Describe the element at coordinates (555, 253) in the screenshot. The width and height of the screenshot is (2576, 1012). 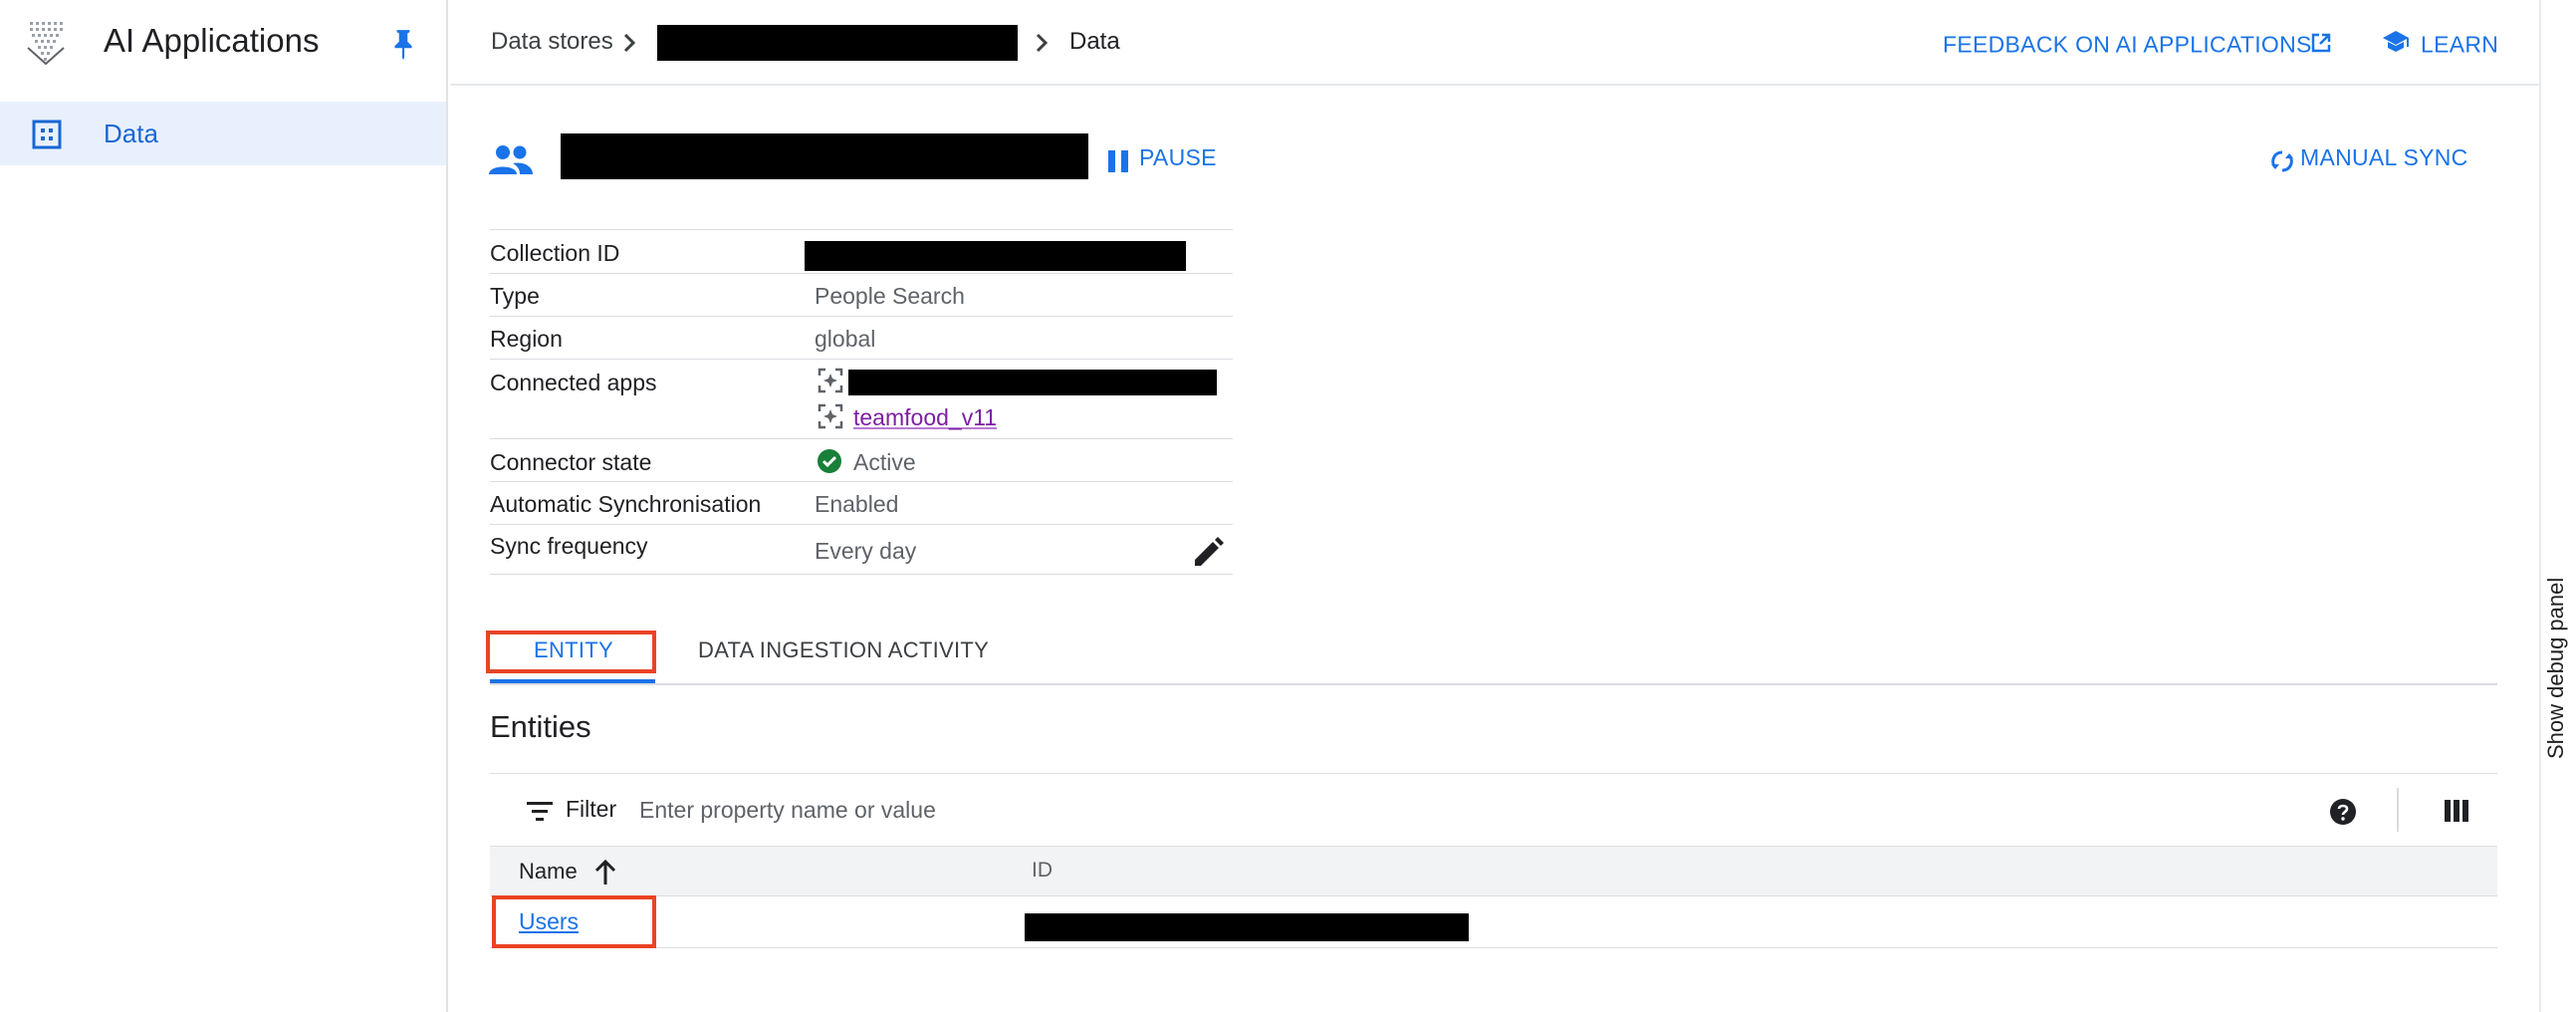
I see `detail-label: Collection ID` at that location.